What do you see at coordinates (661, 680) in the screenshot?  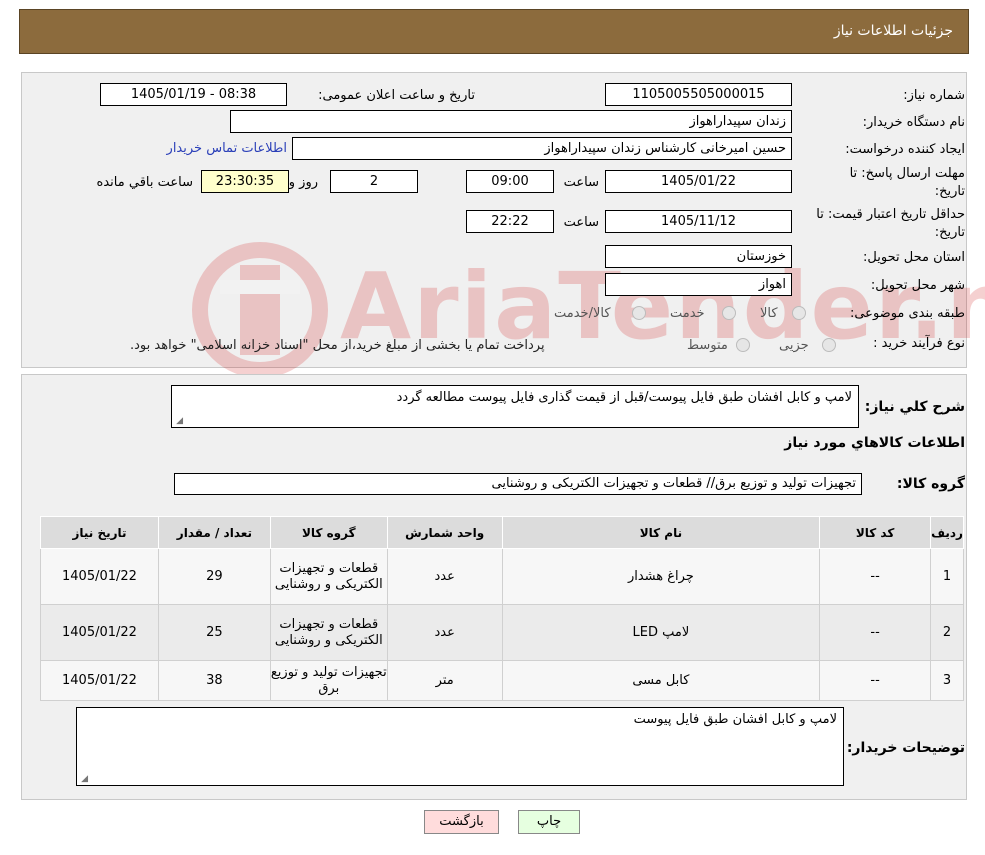 I see `cell-name: کابل مسی` at bounding box center [661, 680].